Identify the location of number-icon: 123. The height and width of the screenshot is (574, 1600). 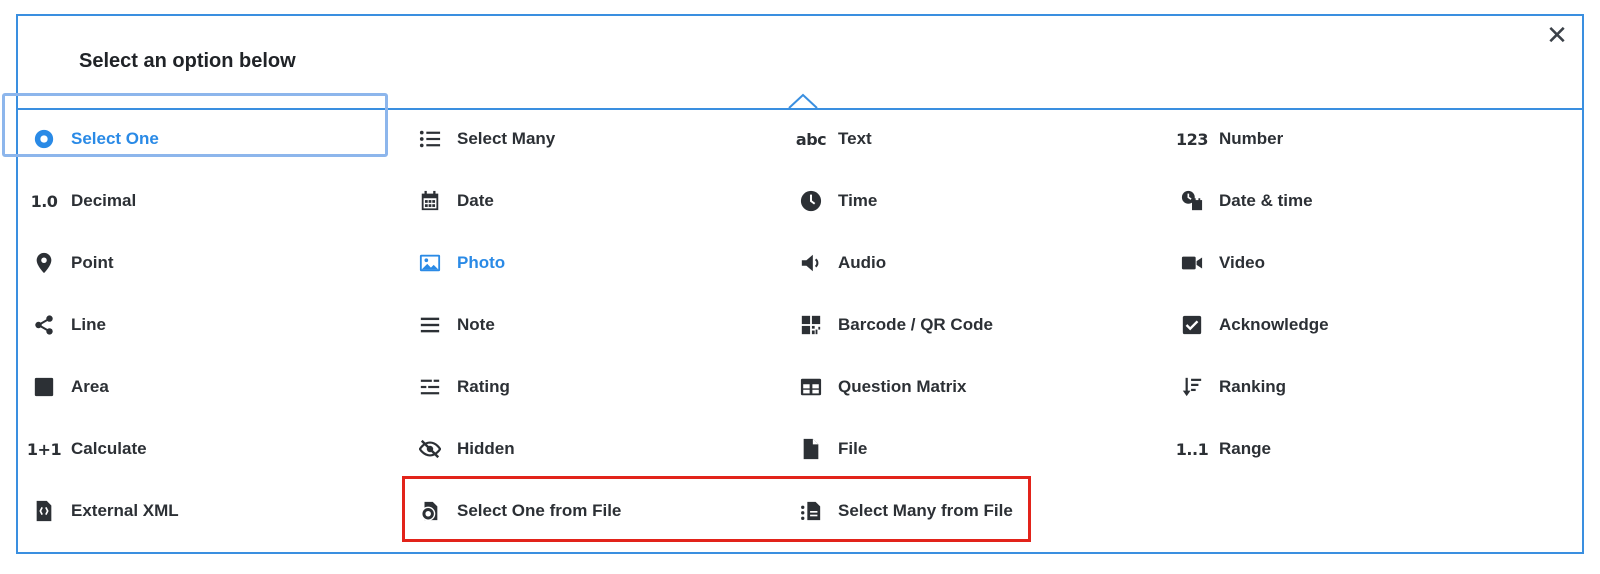
(1192, 139).